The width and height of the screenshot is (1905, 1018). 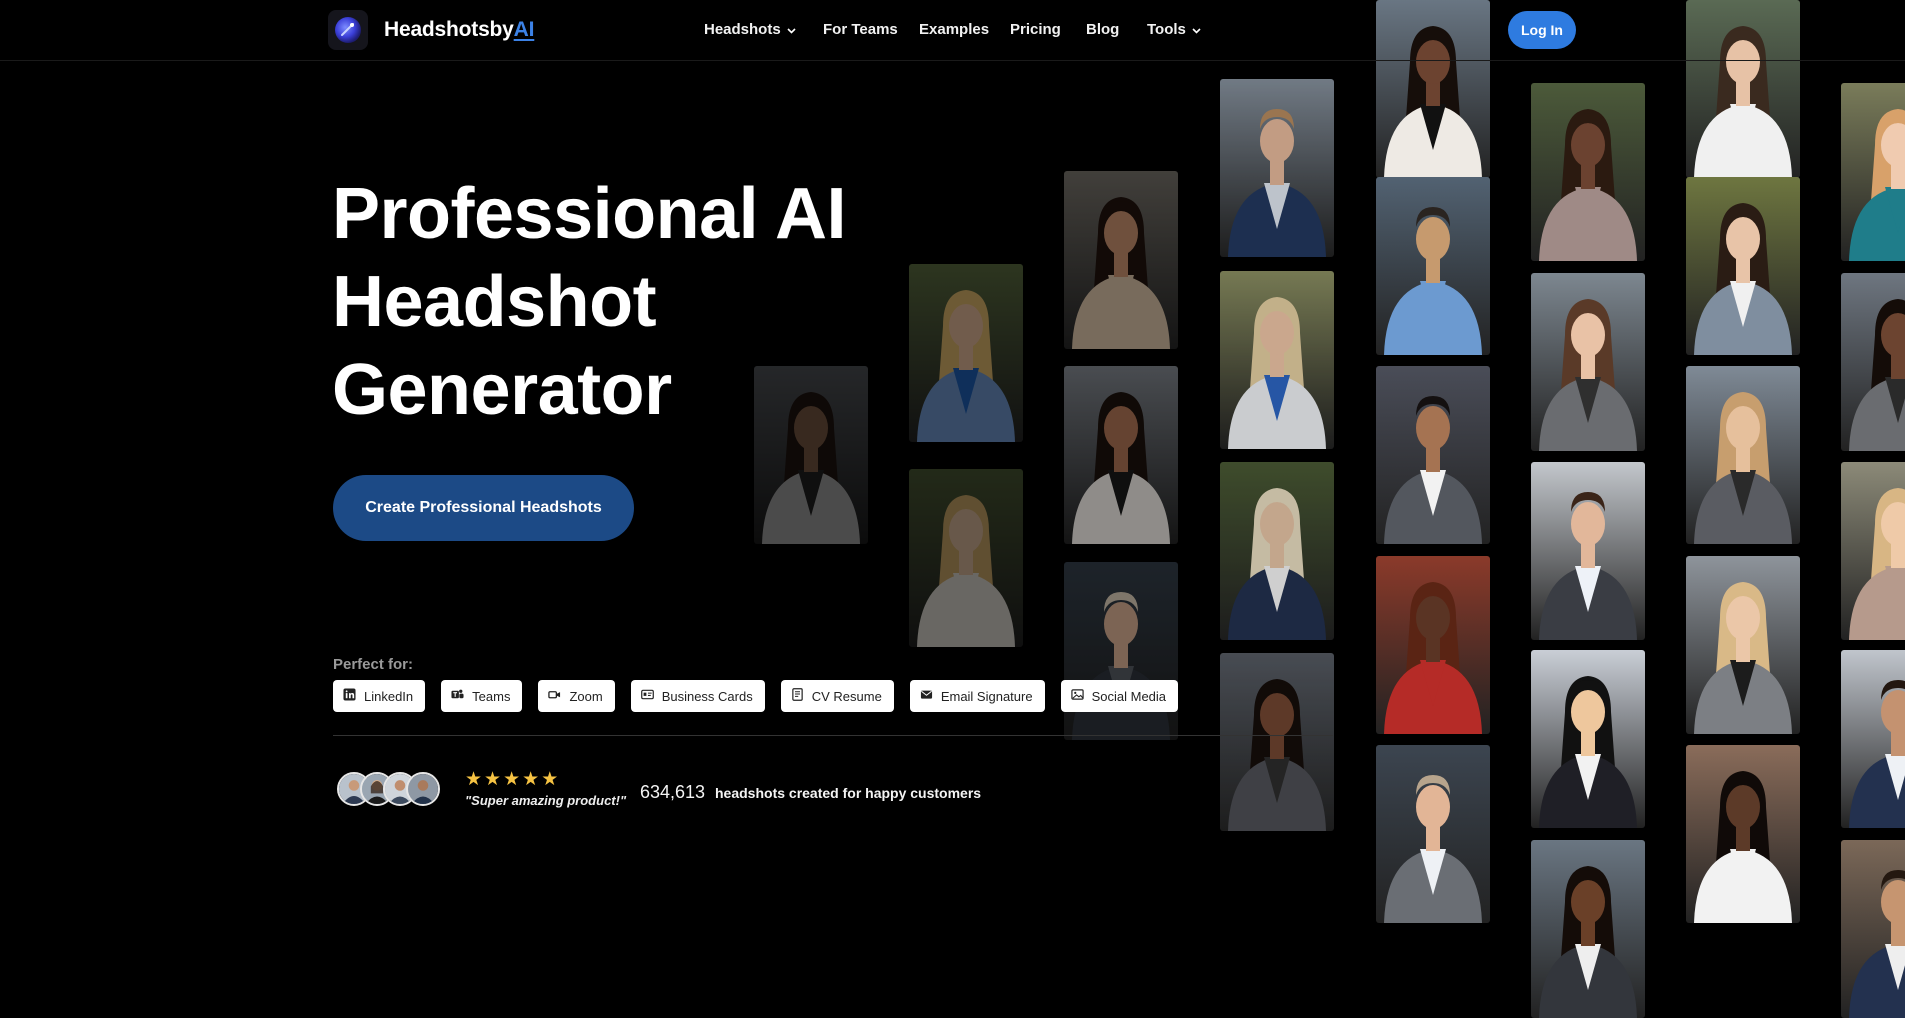 What do you see at coordinates (457, 696) in the screenshot?
I see `teams-icon` at bounding box center [457, 696].